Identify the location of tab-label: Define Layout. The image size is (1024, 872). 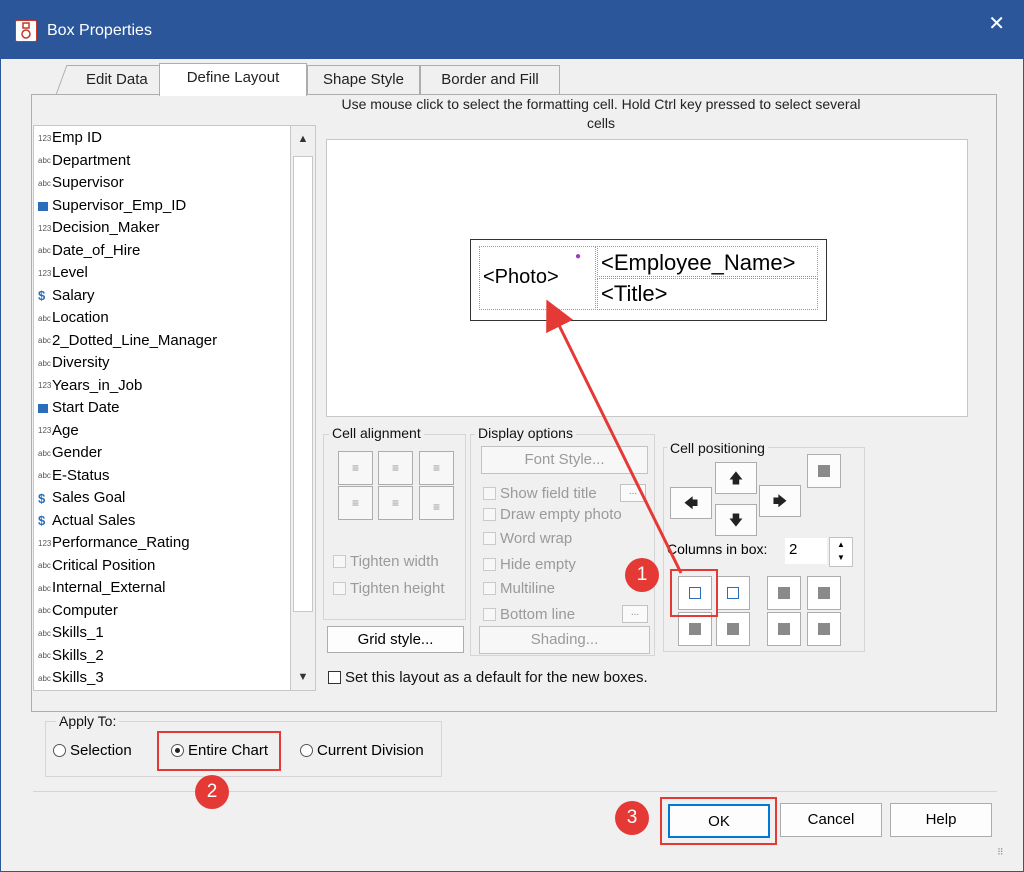
(233, 77).